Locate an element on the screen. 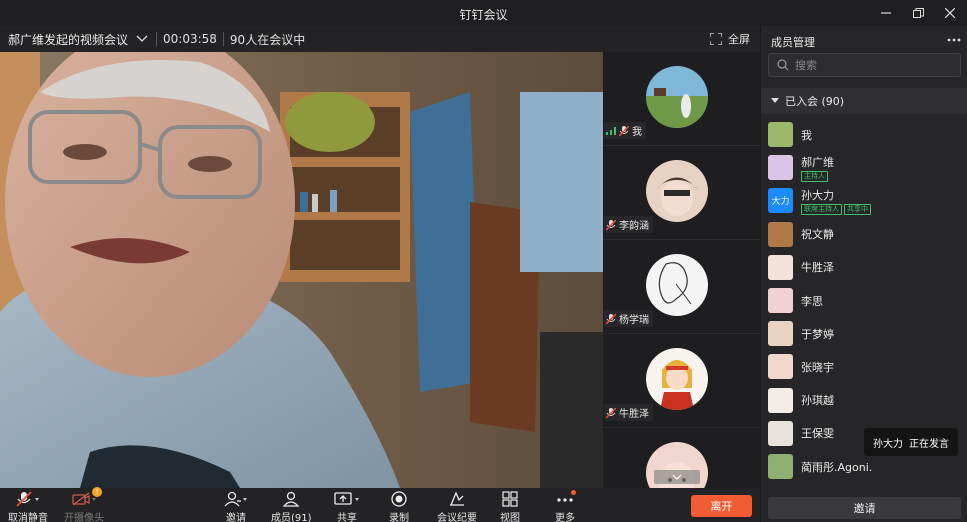  member-row: 大力 孙大力 联席主持人 共享中 is located at coordinates (864, 200).